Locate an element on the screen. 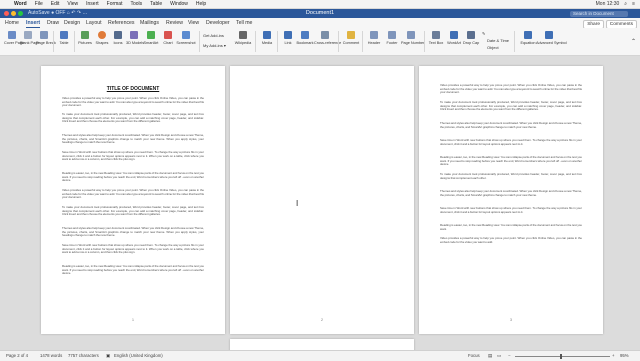  page-number-button: Page Number is located at coordinates (413, 41).